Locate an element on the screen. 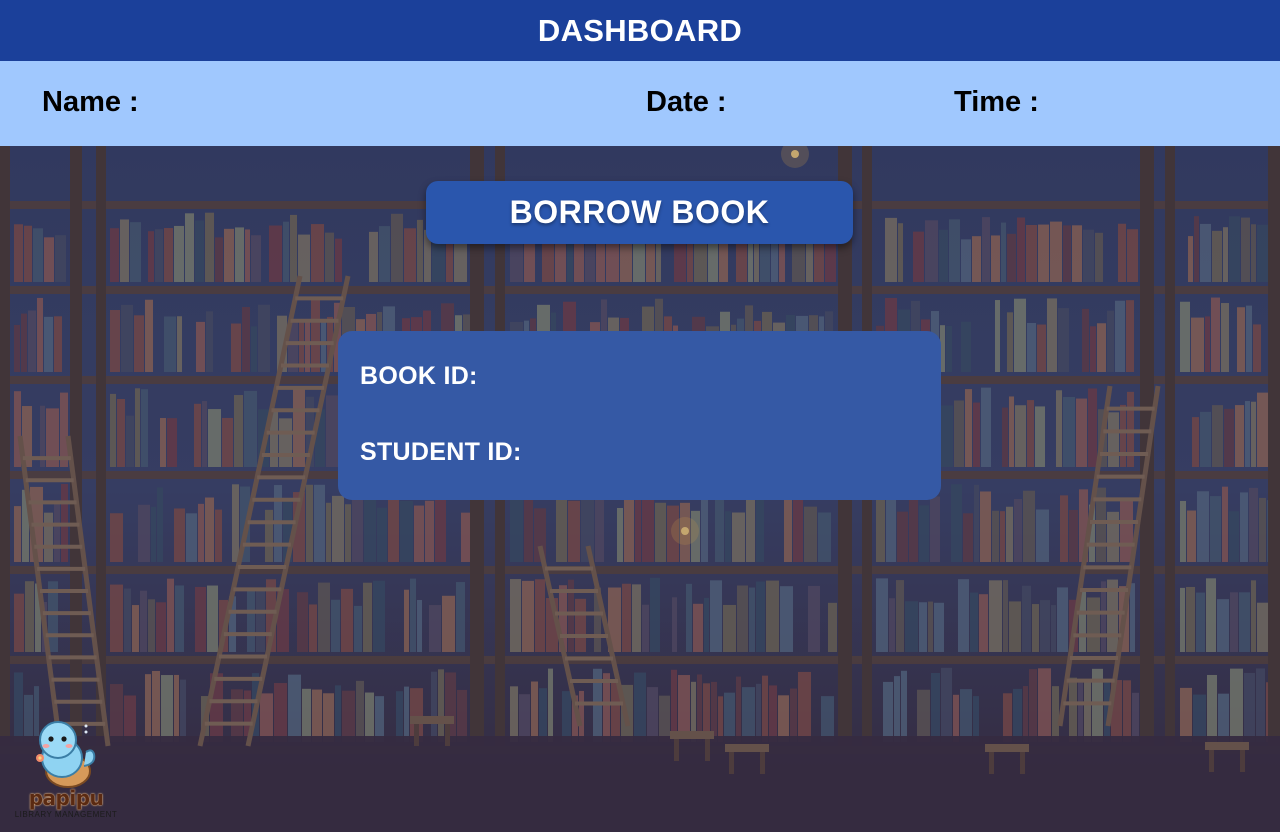  date-label: Date : is located at coordinates (686, 102).